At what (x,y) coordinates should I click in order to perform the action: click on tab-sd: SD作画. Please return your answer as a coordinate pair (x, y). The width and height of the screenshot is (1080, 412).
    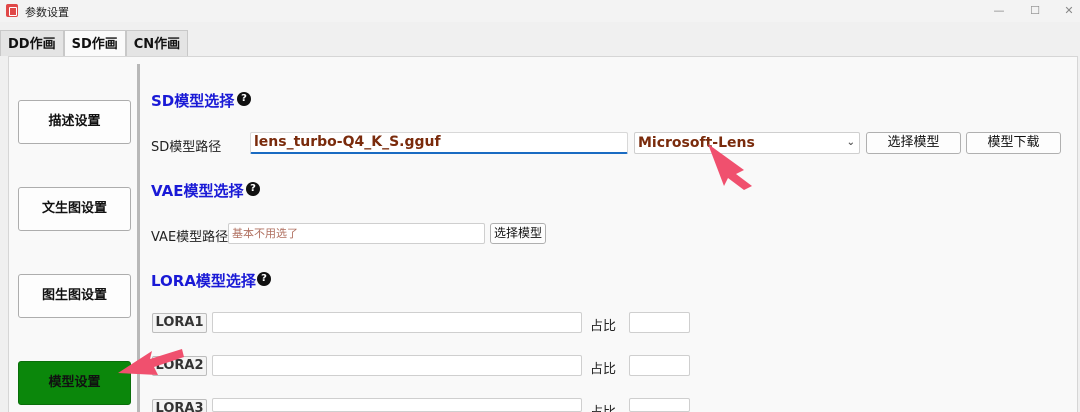
    Looking at the image, I should click on (94, 43).